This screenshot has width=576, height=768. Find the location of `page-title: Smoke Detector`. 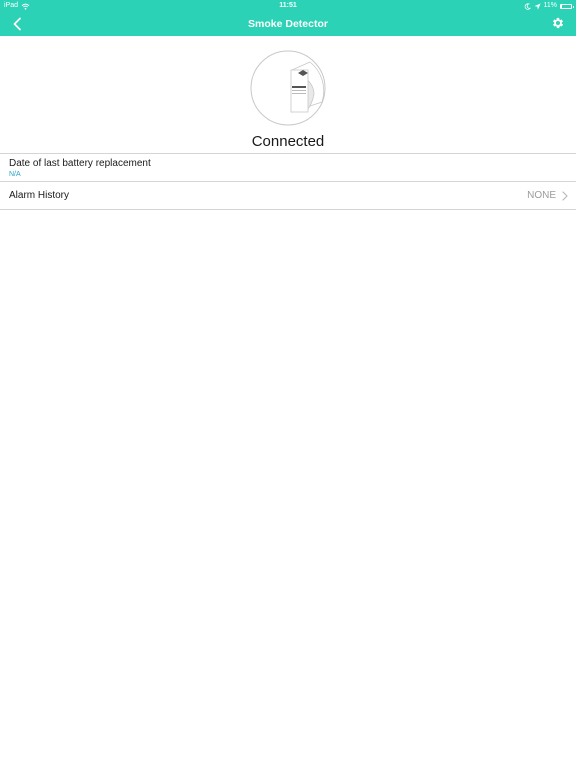

page-title: Smoke Detector is located at coordinates (288, 24).